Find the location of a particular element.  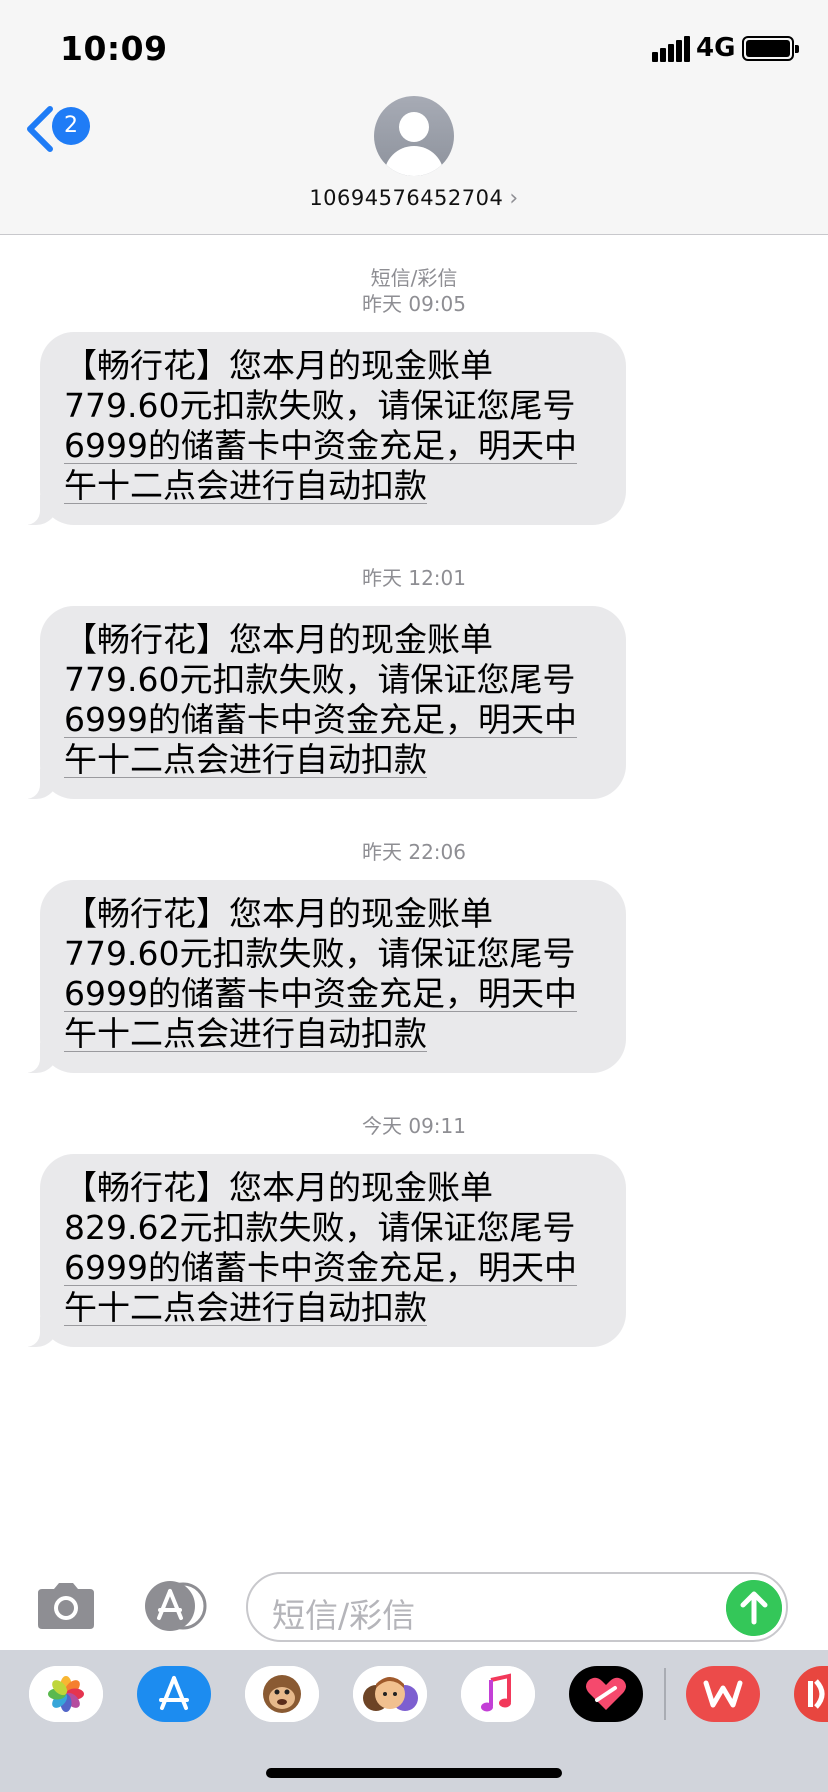

battery-fill is located at coordinates (768, 48).